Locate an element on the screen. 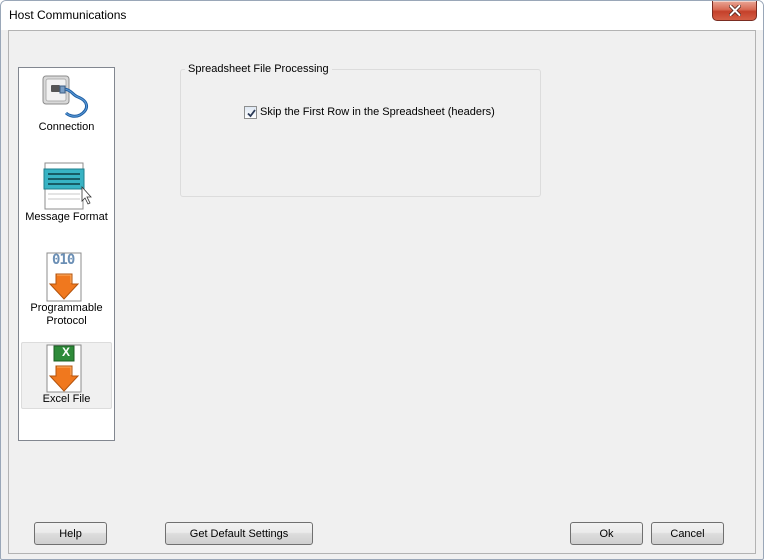 This screenshot has width=764, height=560. message-format-icon is located at coordinates (66, 186).